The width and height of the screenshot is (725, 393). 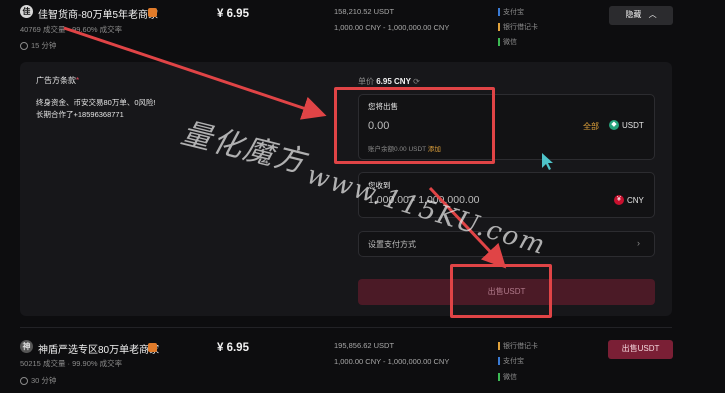 What do you see at coordinates (547, 161) in the screenshot?
I see `cursor-icon` at bounding box center [547, 161].